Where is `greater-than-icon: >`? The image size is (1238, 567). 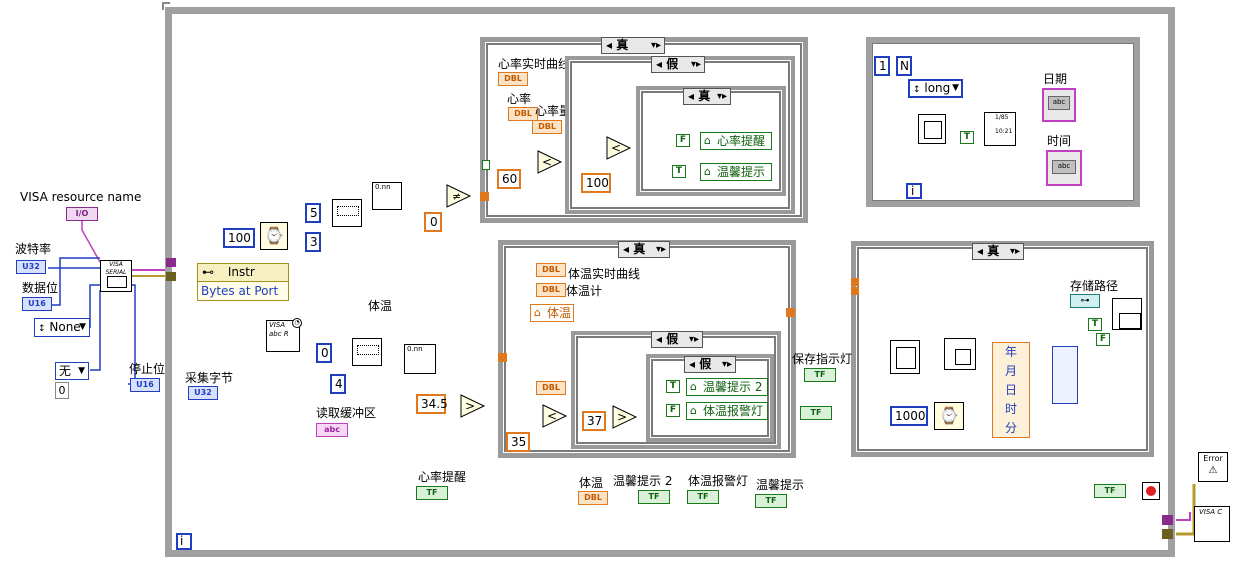
greater-than-icon: > is located at coordinates (473, 406).